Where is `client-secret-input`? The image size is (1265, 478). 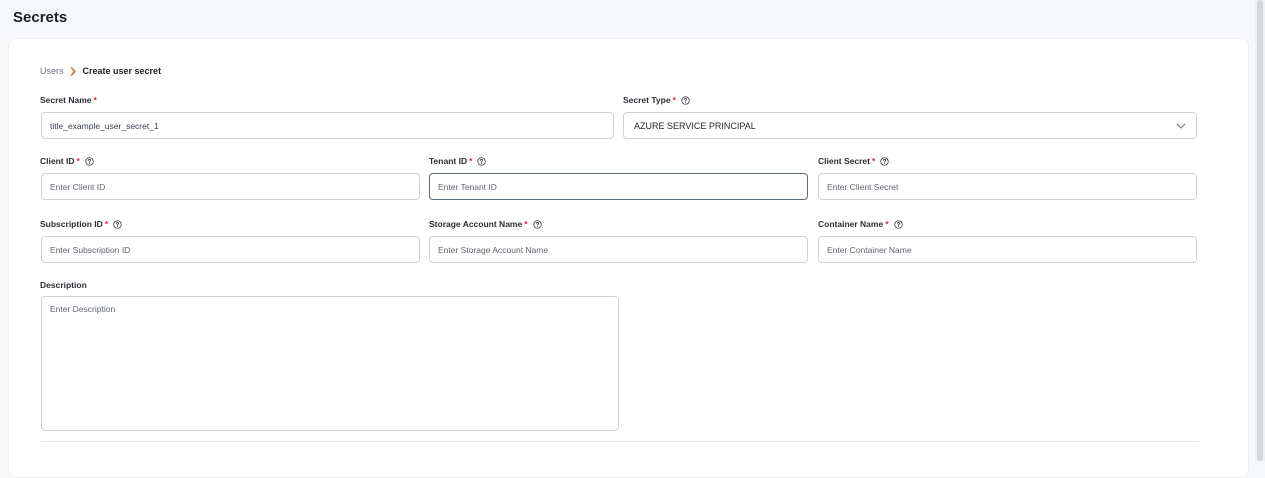 client-secret-input is located at coordinates (1007, 186).